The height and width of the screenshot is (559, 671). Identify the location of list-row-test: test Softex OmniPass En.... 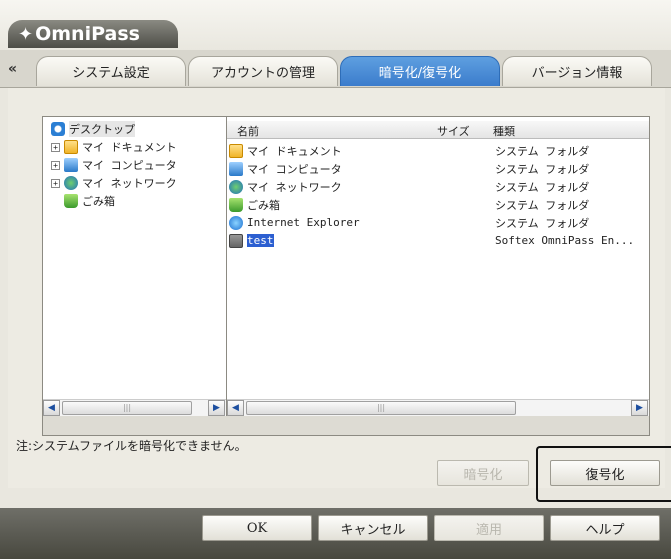
(439, 240).